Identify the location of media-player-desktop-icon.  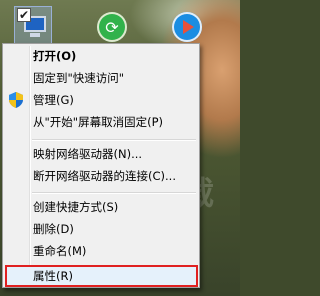
(187, 27).